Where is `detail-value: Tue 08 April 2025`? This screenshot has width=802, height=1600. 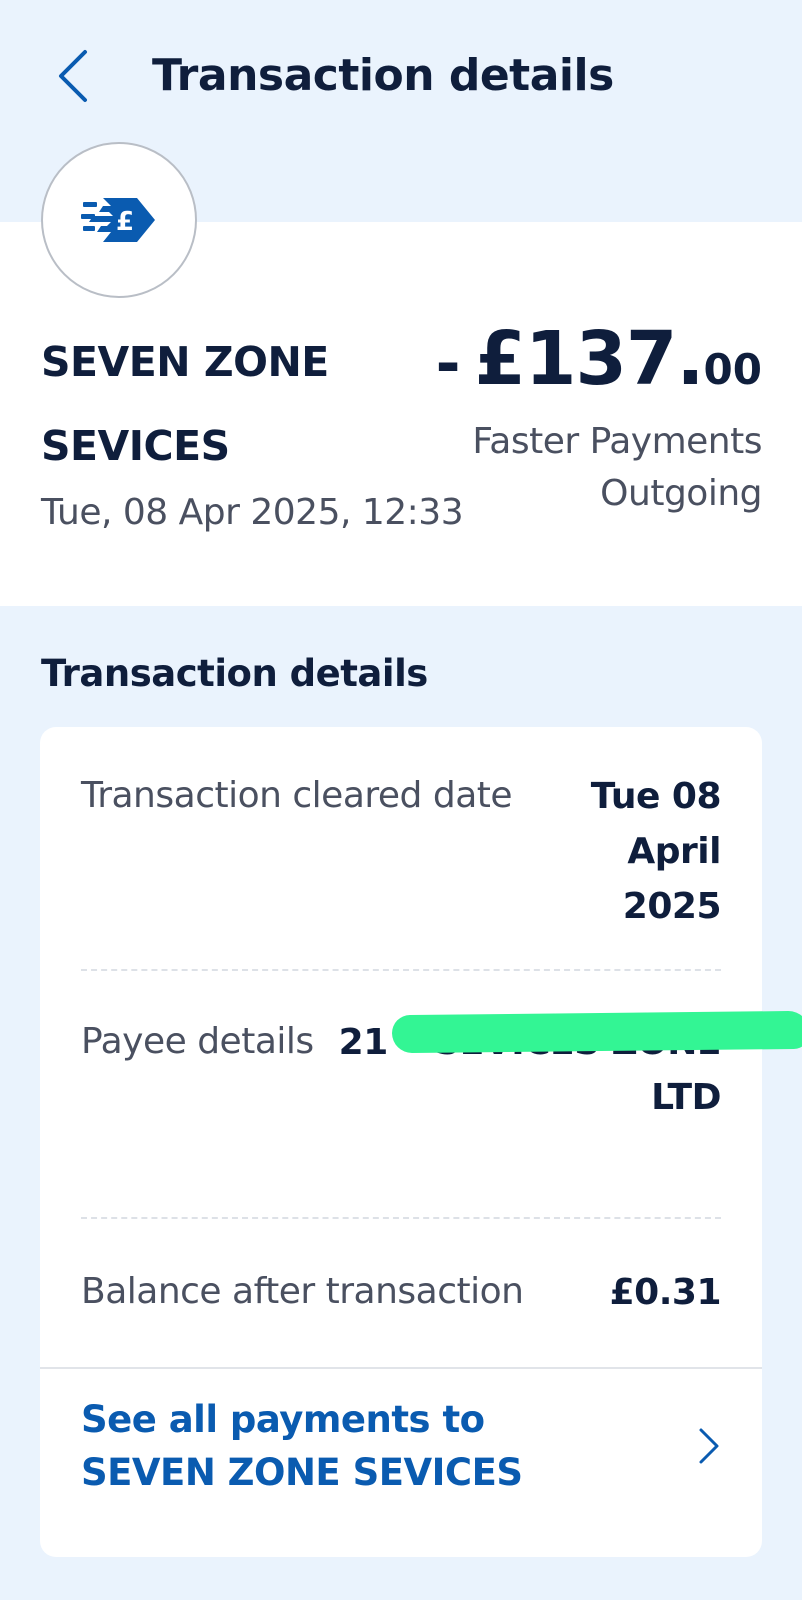
detail-value: Tue 08 April 2025 is located at coordinates (656, 851).